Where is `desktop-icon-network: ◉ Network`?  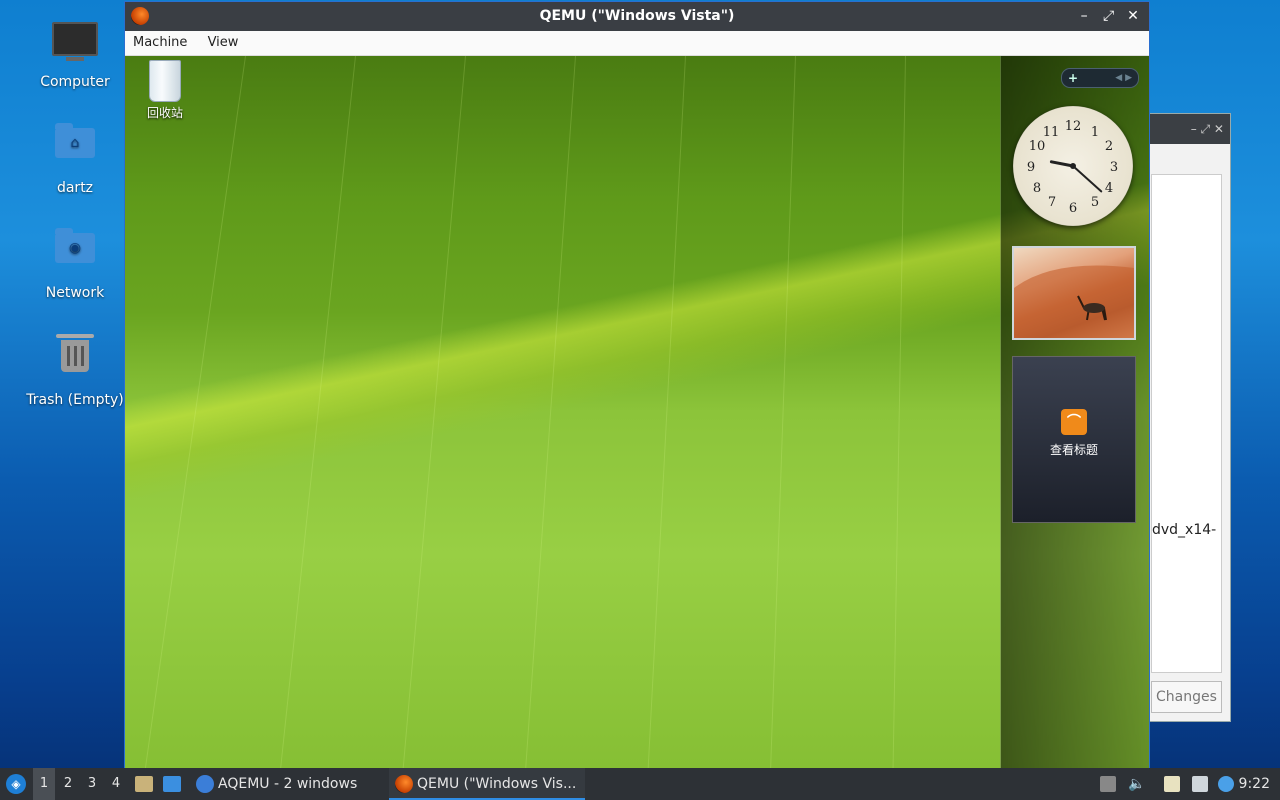
desktop-icon-network: ◉ Network is located at coordinates (75, 262).